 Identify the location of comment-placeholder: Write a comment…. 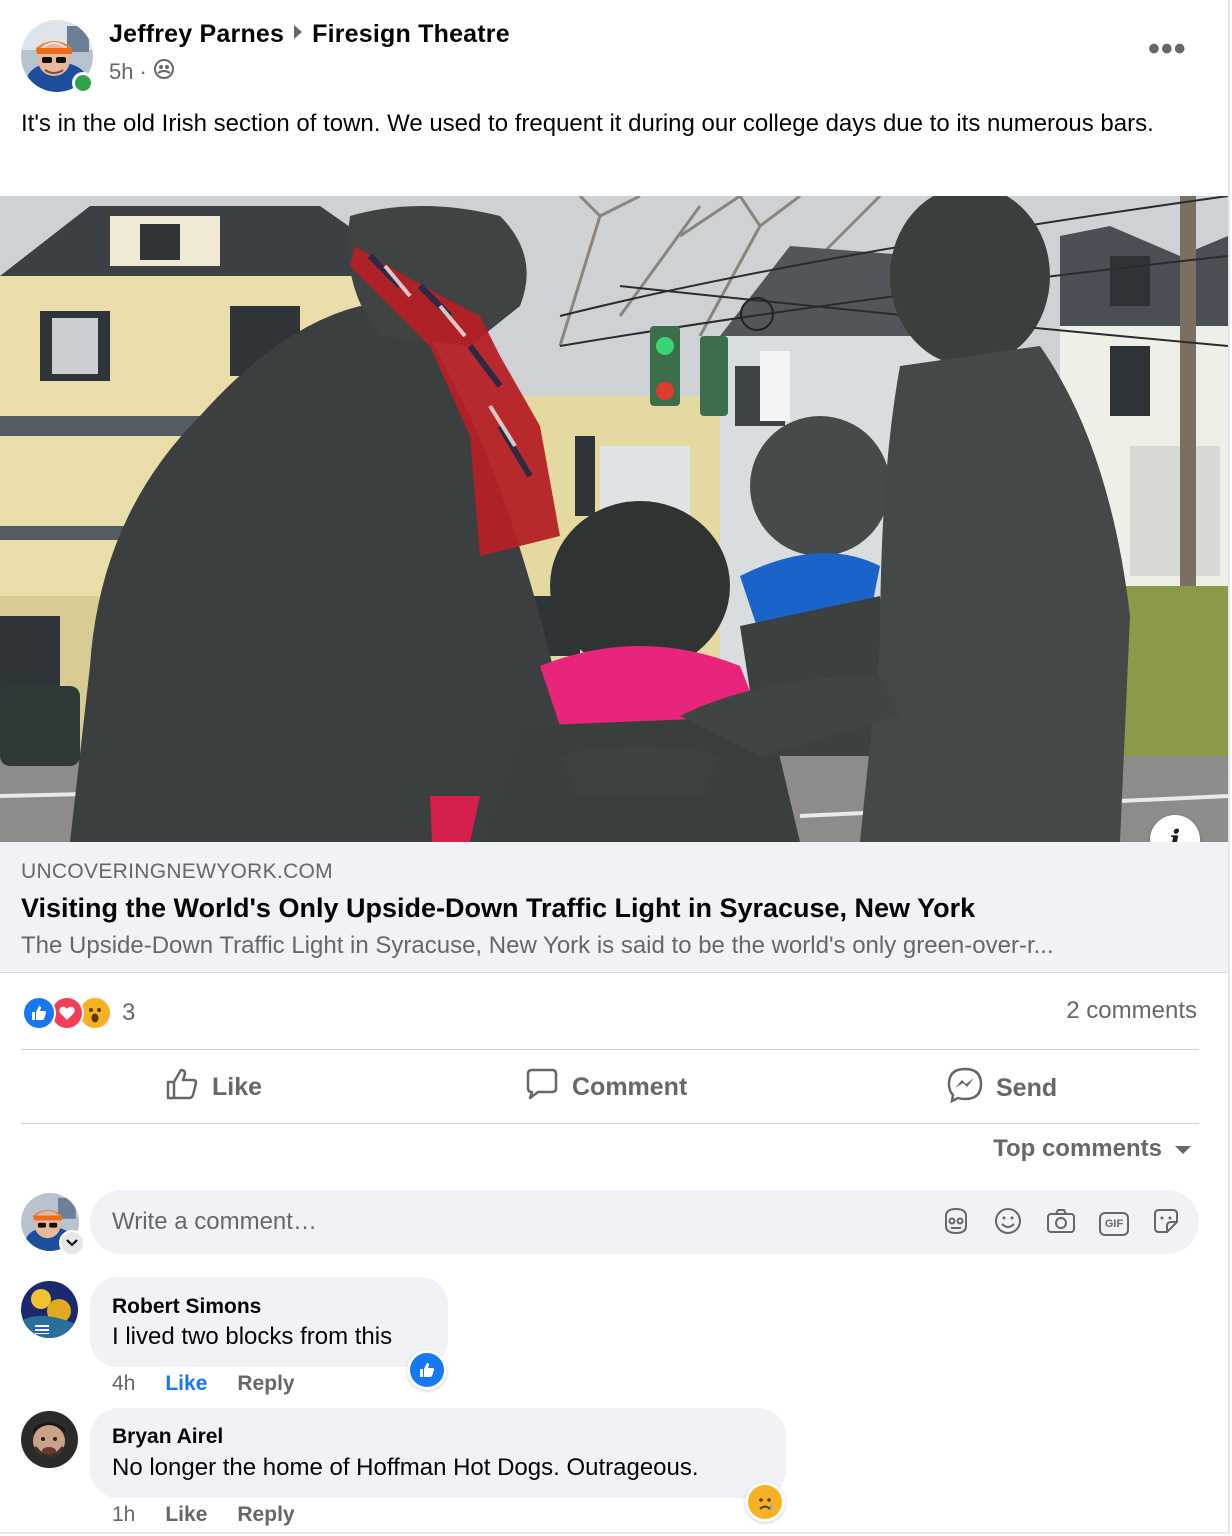
(214, 1221).